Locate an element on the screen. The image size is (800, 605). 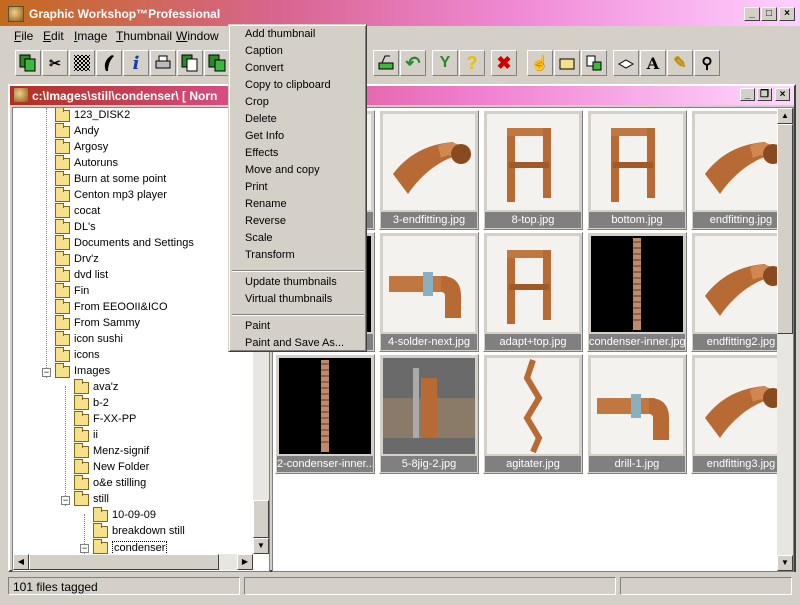
collapse-images-icon: − is located at coordinates (46, 372).